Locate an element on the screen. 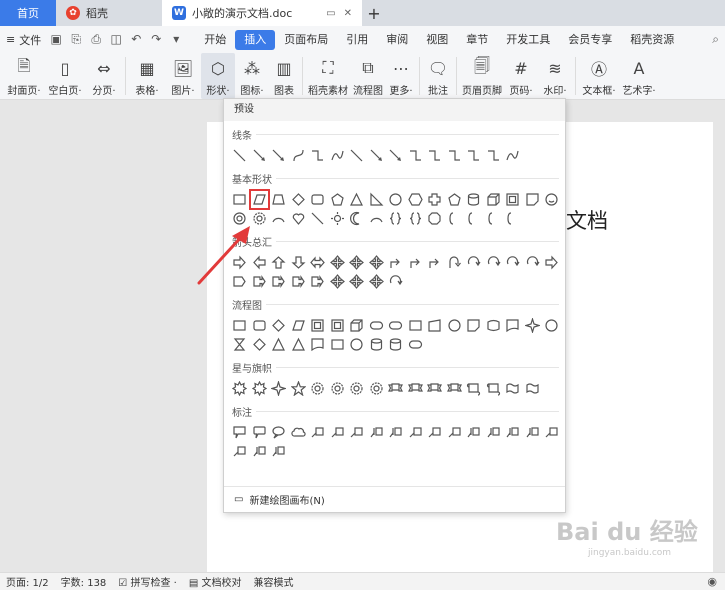  menu-tab-daoke-resources: 稻壳资源 is located at coordinates (652, 40).